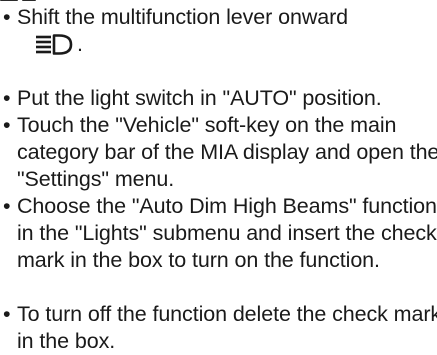  I want to click on instruction-text-1: Shift the multifunction lever onward, so click(183, 17).